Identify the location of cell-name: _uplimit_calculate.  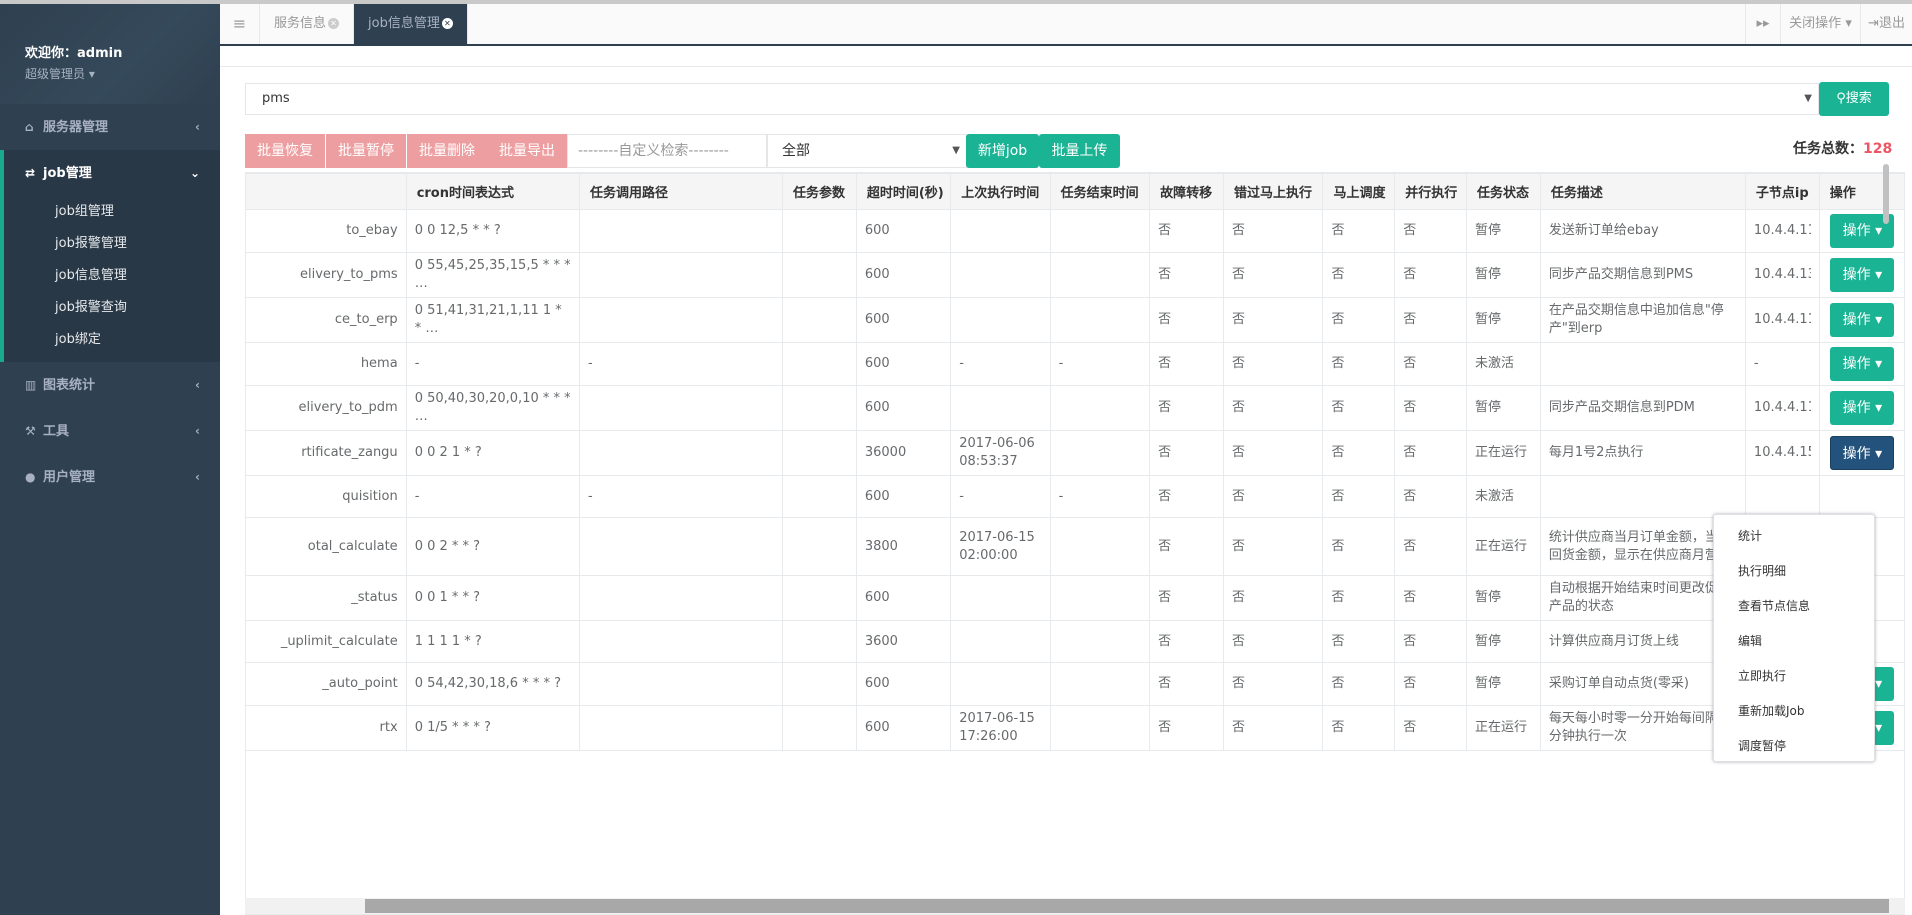
(326, 641).